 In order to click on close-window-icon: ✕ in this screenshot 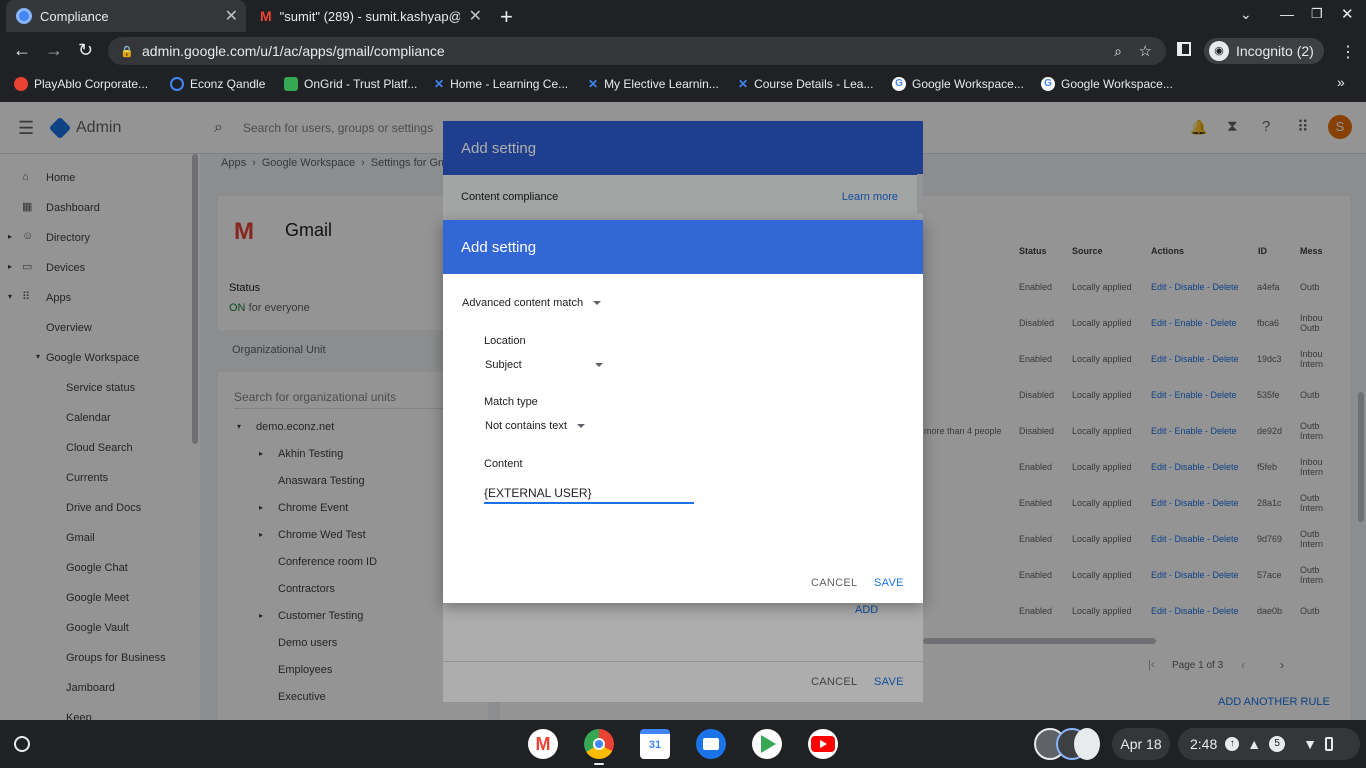, I will do `click(1347, 14)`.